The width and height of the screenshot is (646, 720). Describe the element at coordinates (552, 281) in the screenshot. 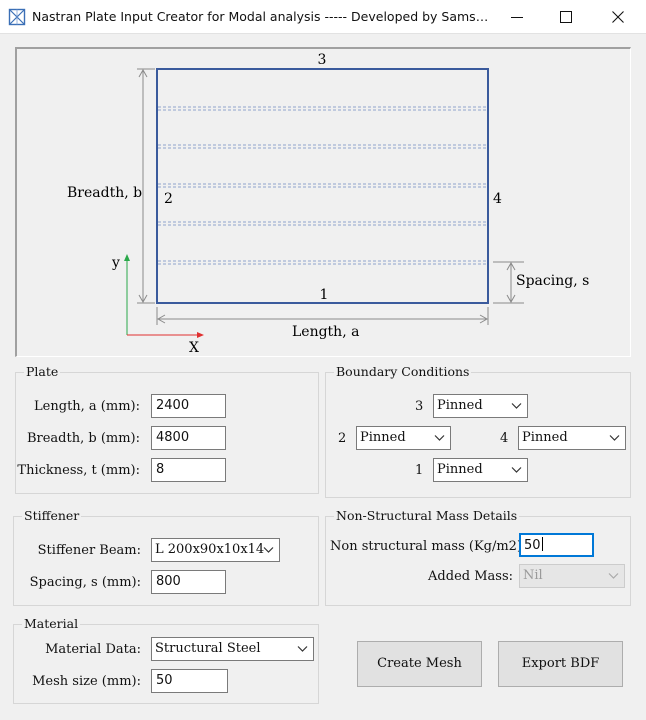

I see `spacing-label: Spacing, s` at that location.